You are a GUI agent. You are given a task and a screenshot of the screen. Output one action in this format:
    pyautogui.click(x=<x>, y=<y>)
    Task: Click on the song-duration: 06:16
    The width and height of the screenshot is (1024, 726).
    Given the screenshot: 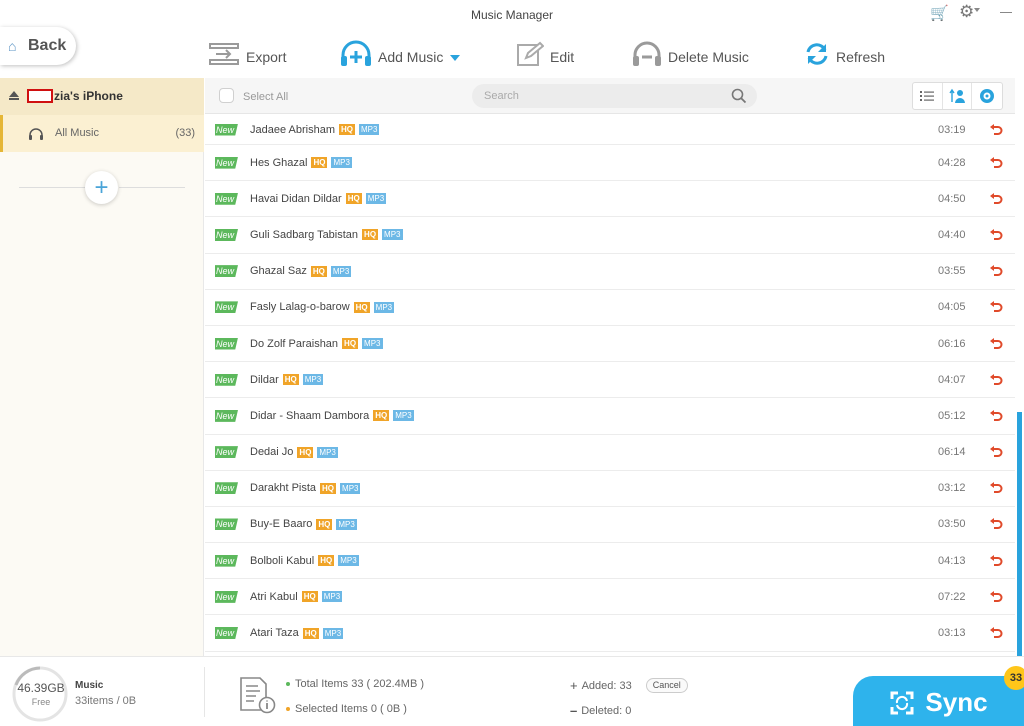 What is the action you would take?
    pyautogui.click(x=952, y=343)
    